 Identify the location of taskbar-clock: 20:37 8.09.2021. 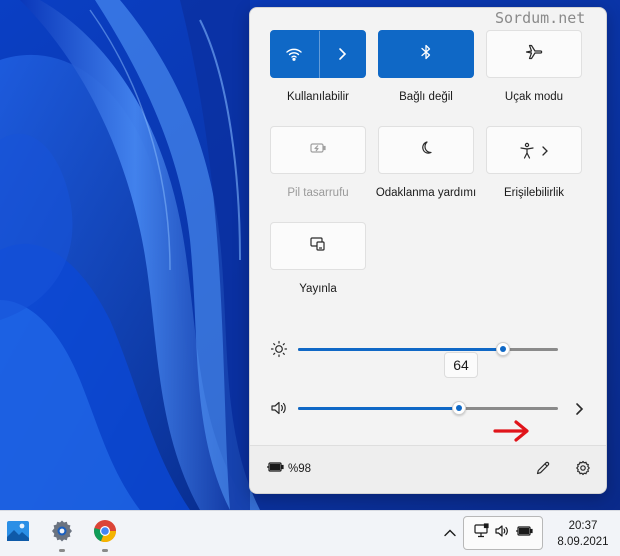
(583, 534).